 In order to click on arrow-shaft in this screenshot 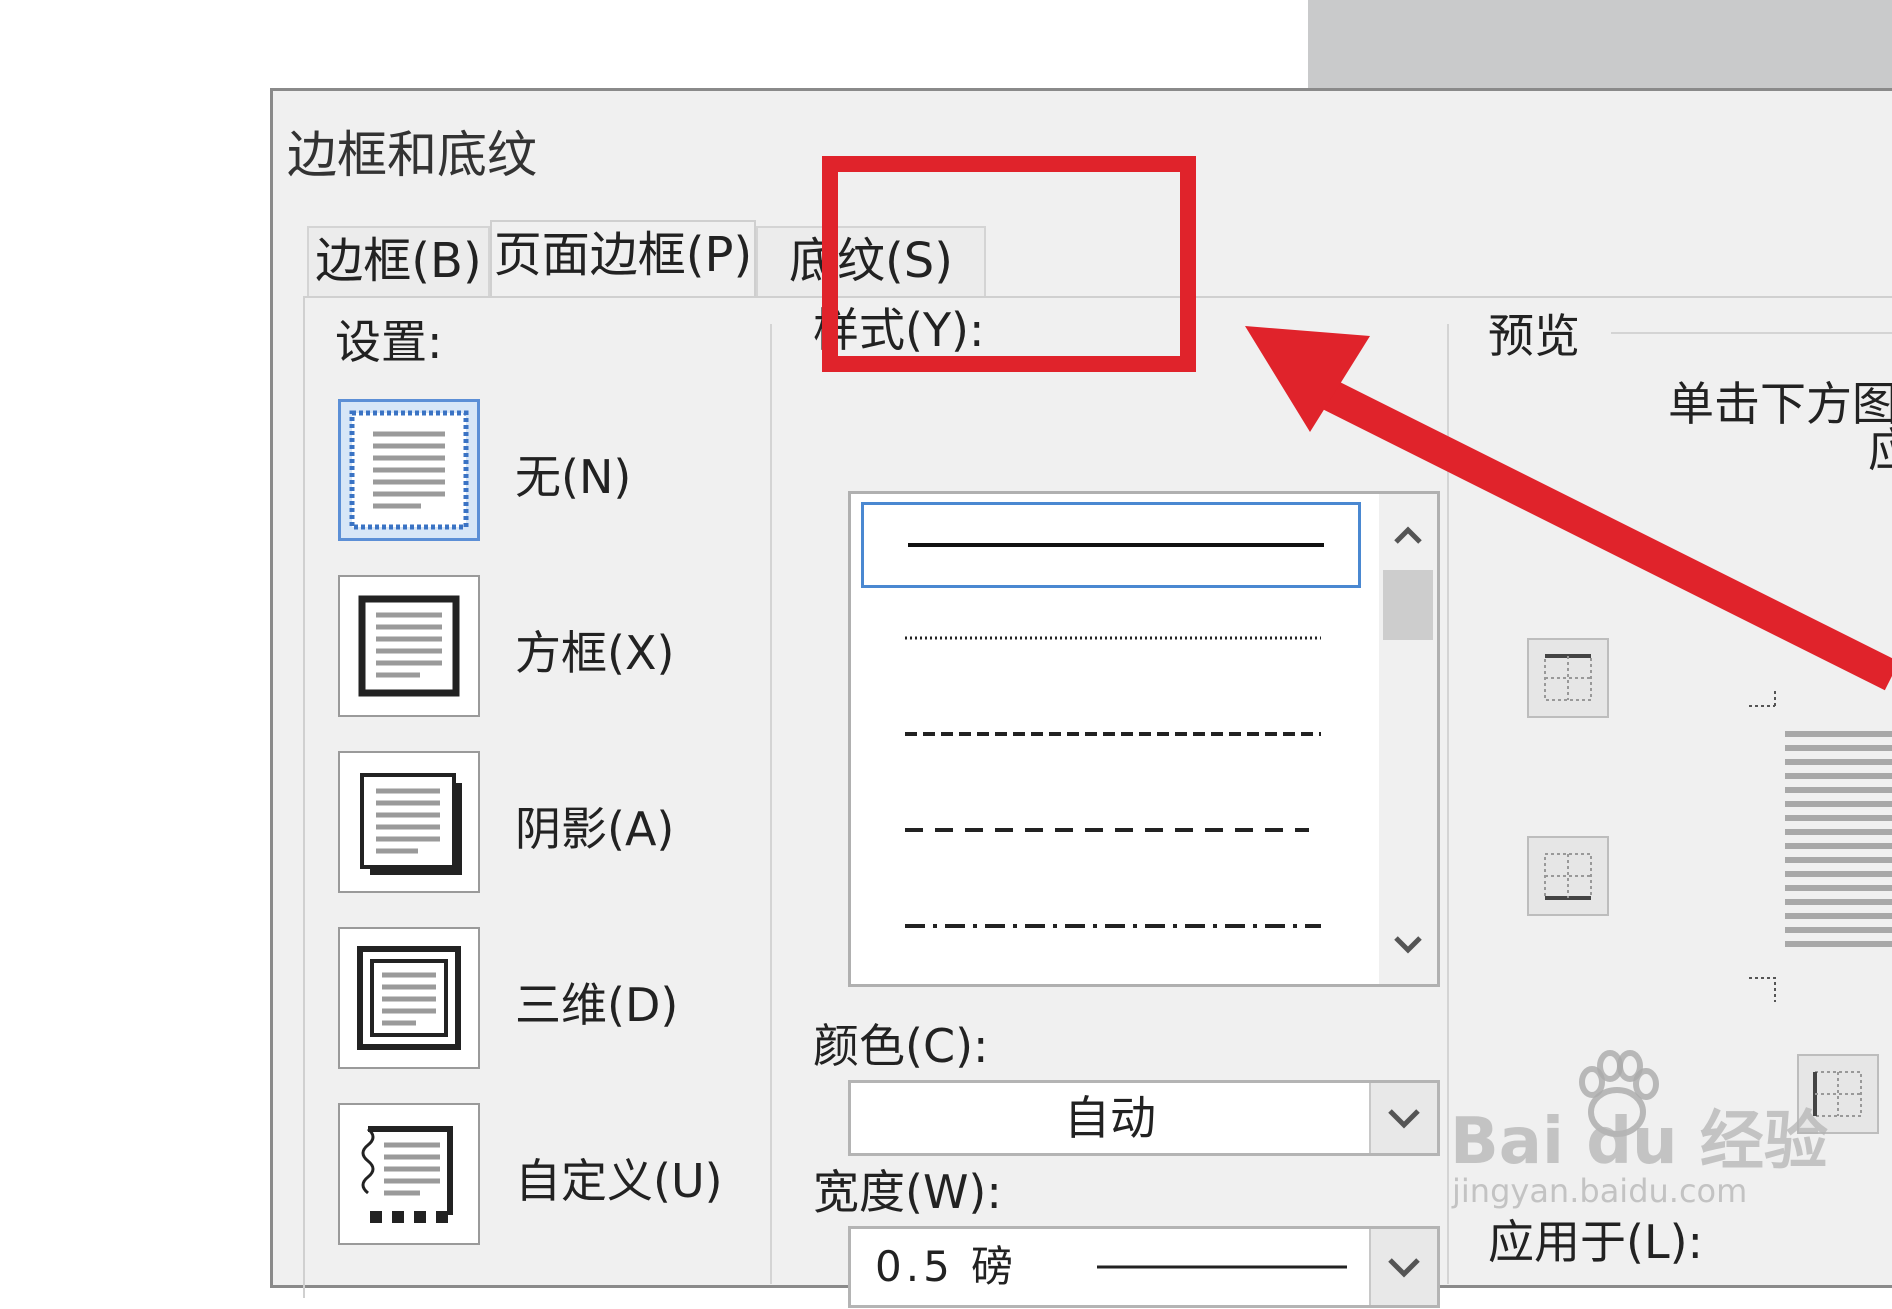, I will do `click(1592, 528)`.